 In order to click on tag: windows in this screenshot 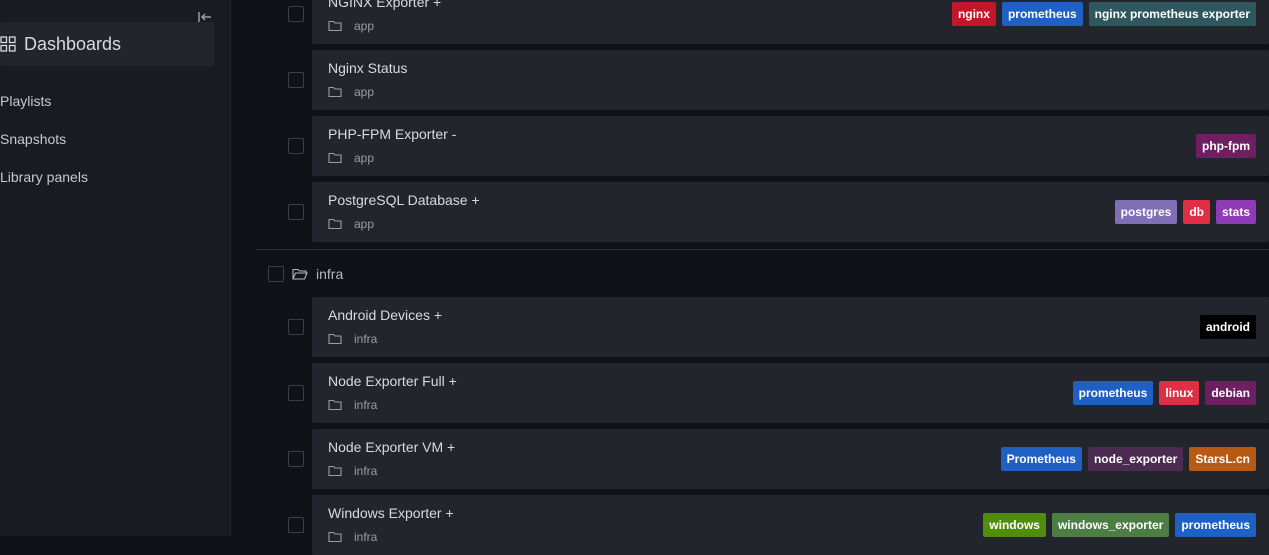, I will do `click(1014, 525)`.